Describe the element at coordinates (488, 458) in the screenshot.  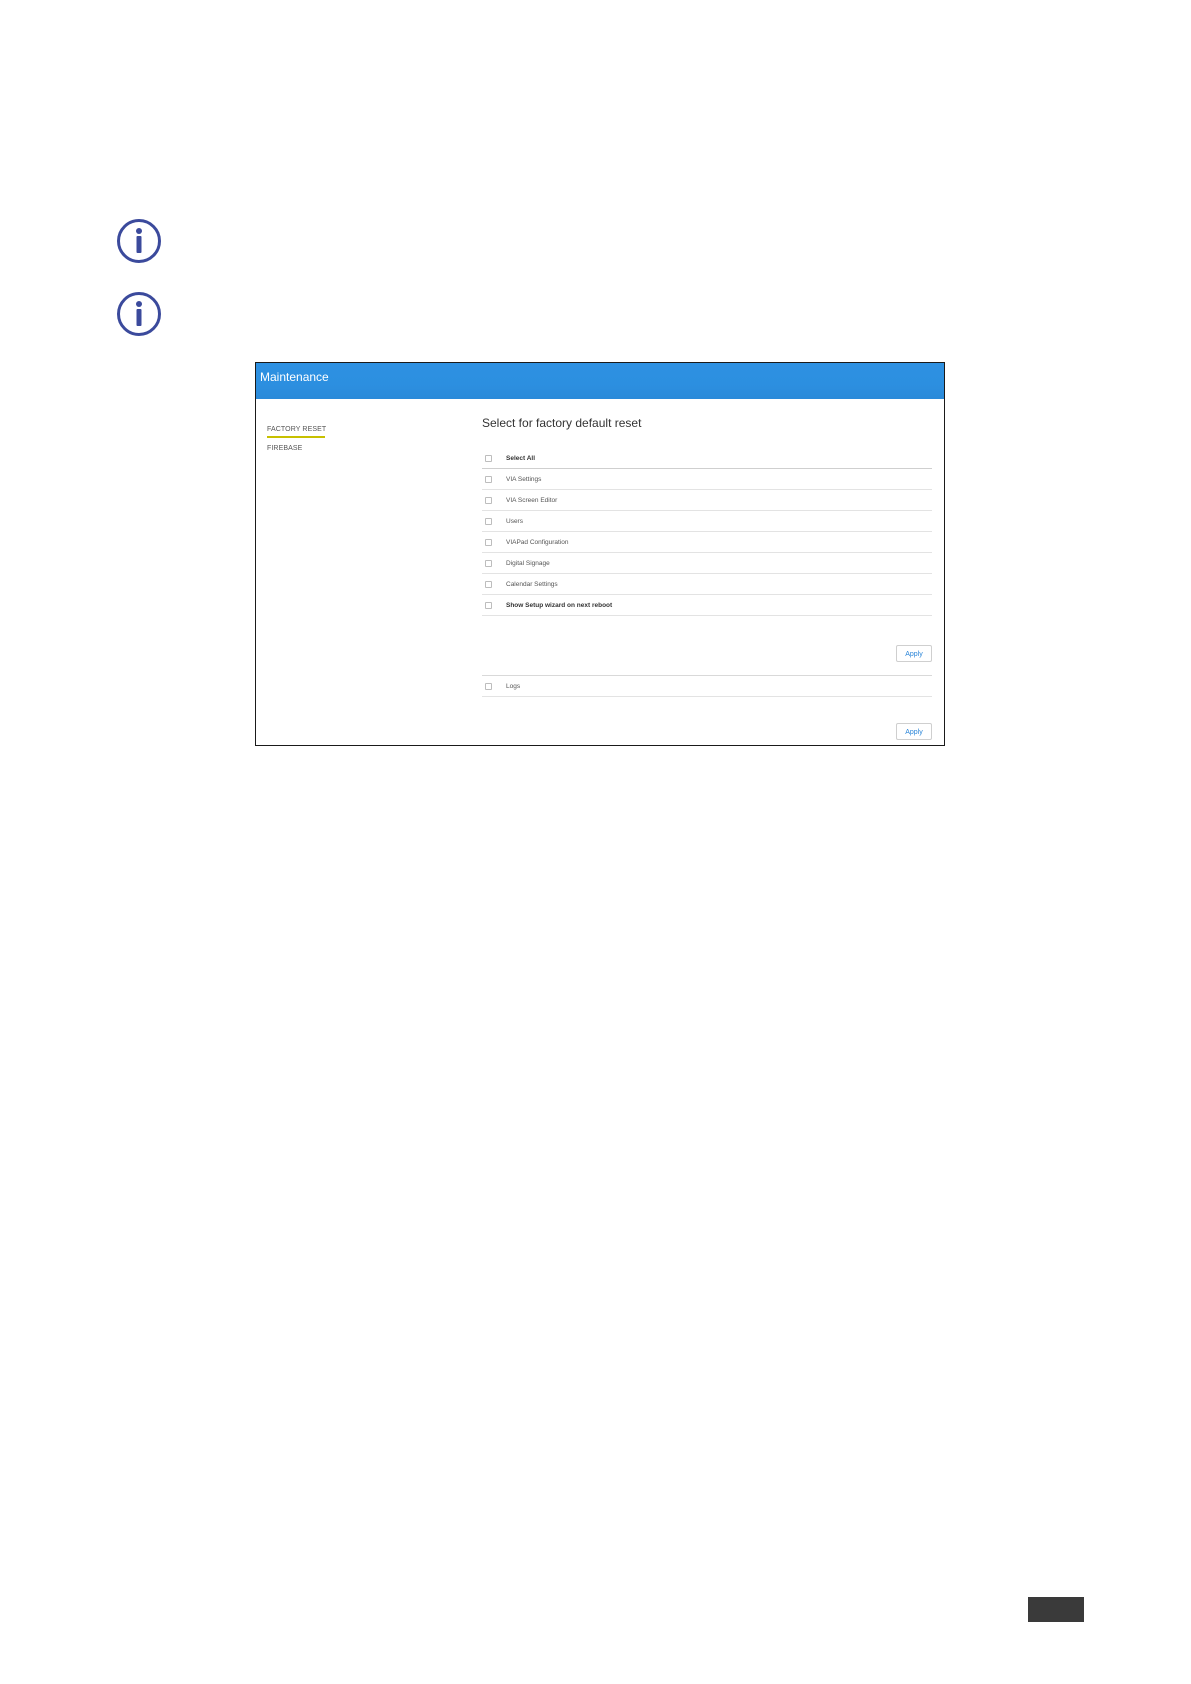
I see `select-all-checkbox` at that location.